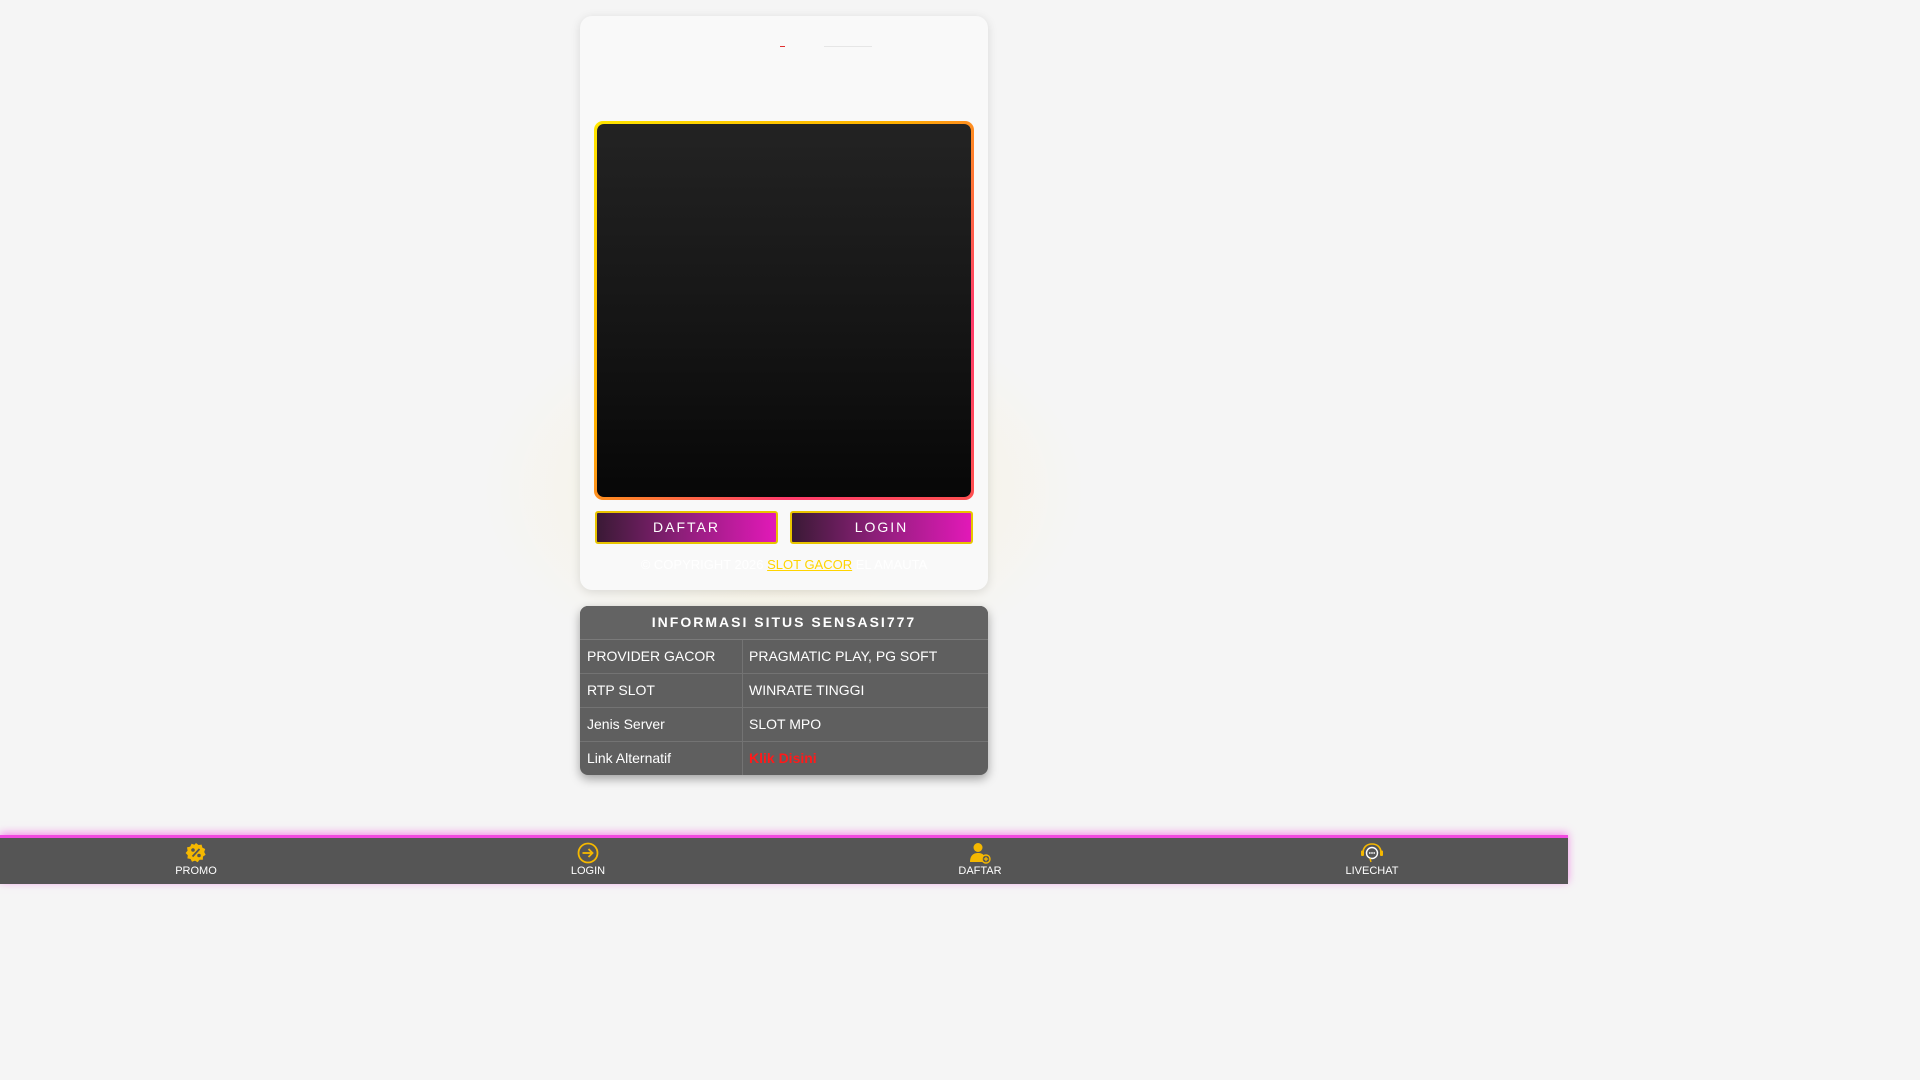 The image size is (1920, 1080). I want to click on table-row: Jenis Server SLOT MPO, so click(784, 725).